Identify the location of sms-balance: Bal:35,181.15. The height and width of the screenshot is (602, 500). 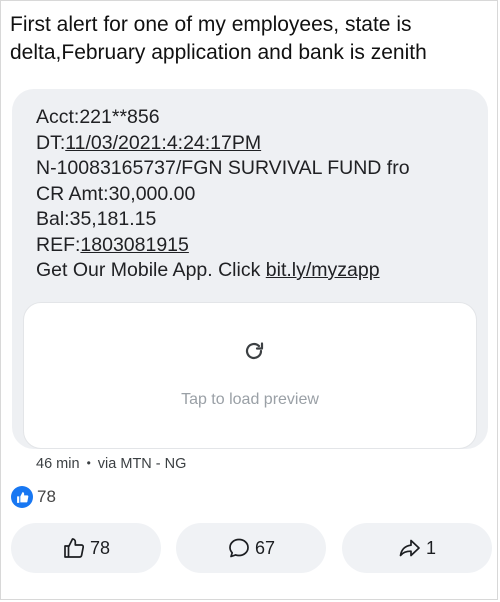
(96, 219).